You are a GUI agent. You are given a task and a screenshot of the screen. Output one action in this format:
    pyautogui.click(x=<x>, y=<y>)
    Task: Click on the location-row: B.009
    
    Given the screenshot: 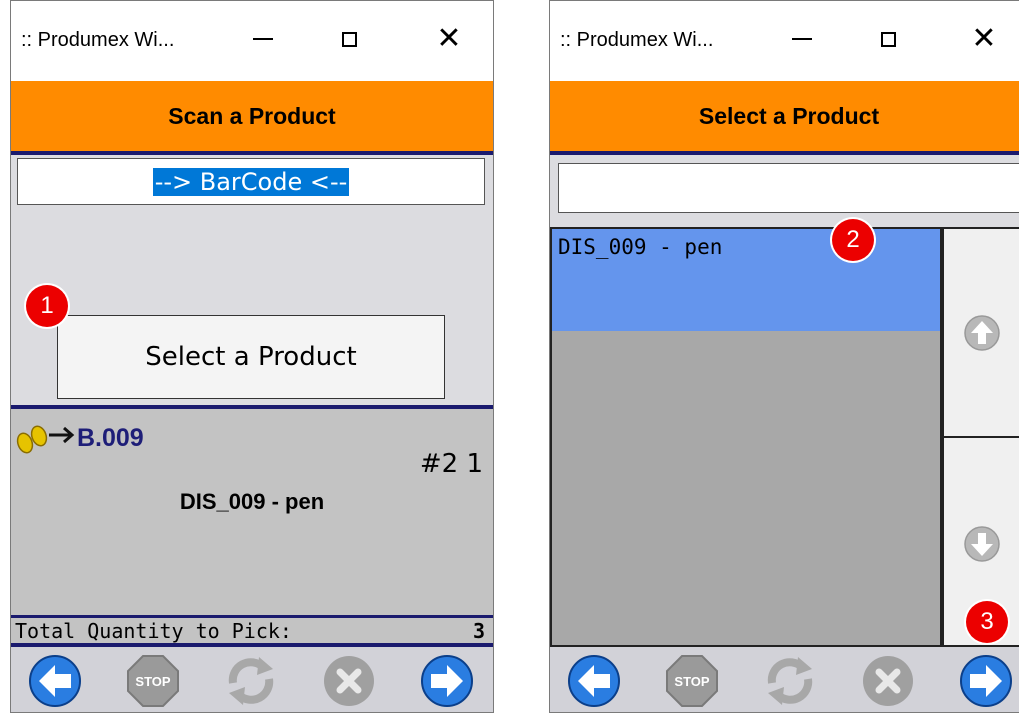 What is the action you would take?
    pyautogui.click(x=79, y=438)
    